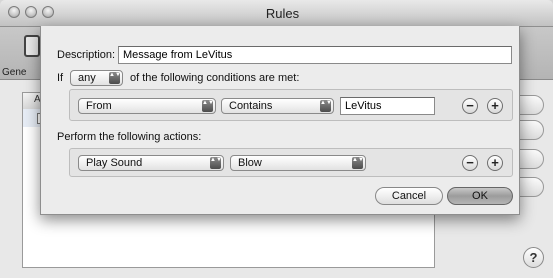  I want to click on match-any-popup: any ▲▼, so click(96, 78).